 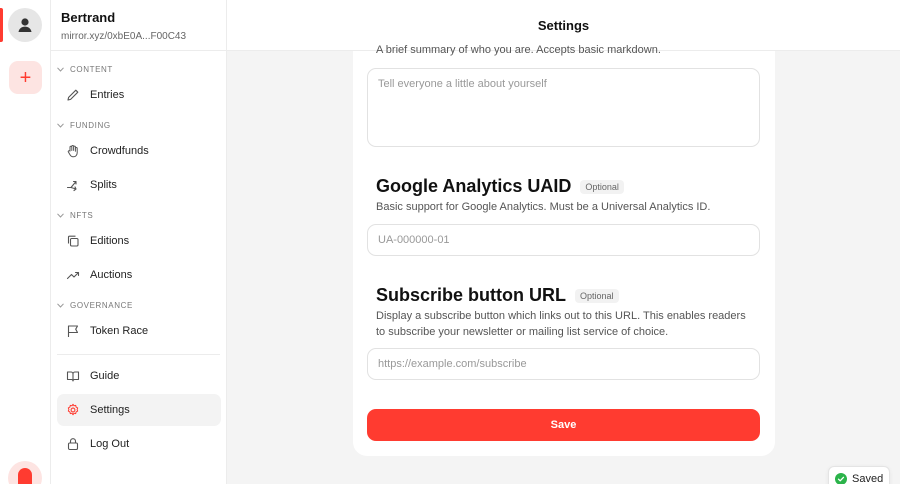 I want to click on bio-textarea: Tell everyone a little about yourself, so click(x=563, y=107).